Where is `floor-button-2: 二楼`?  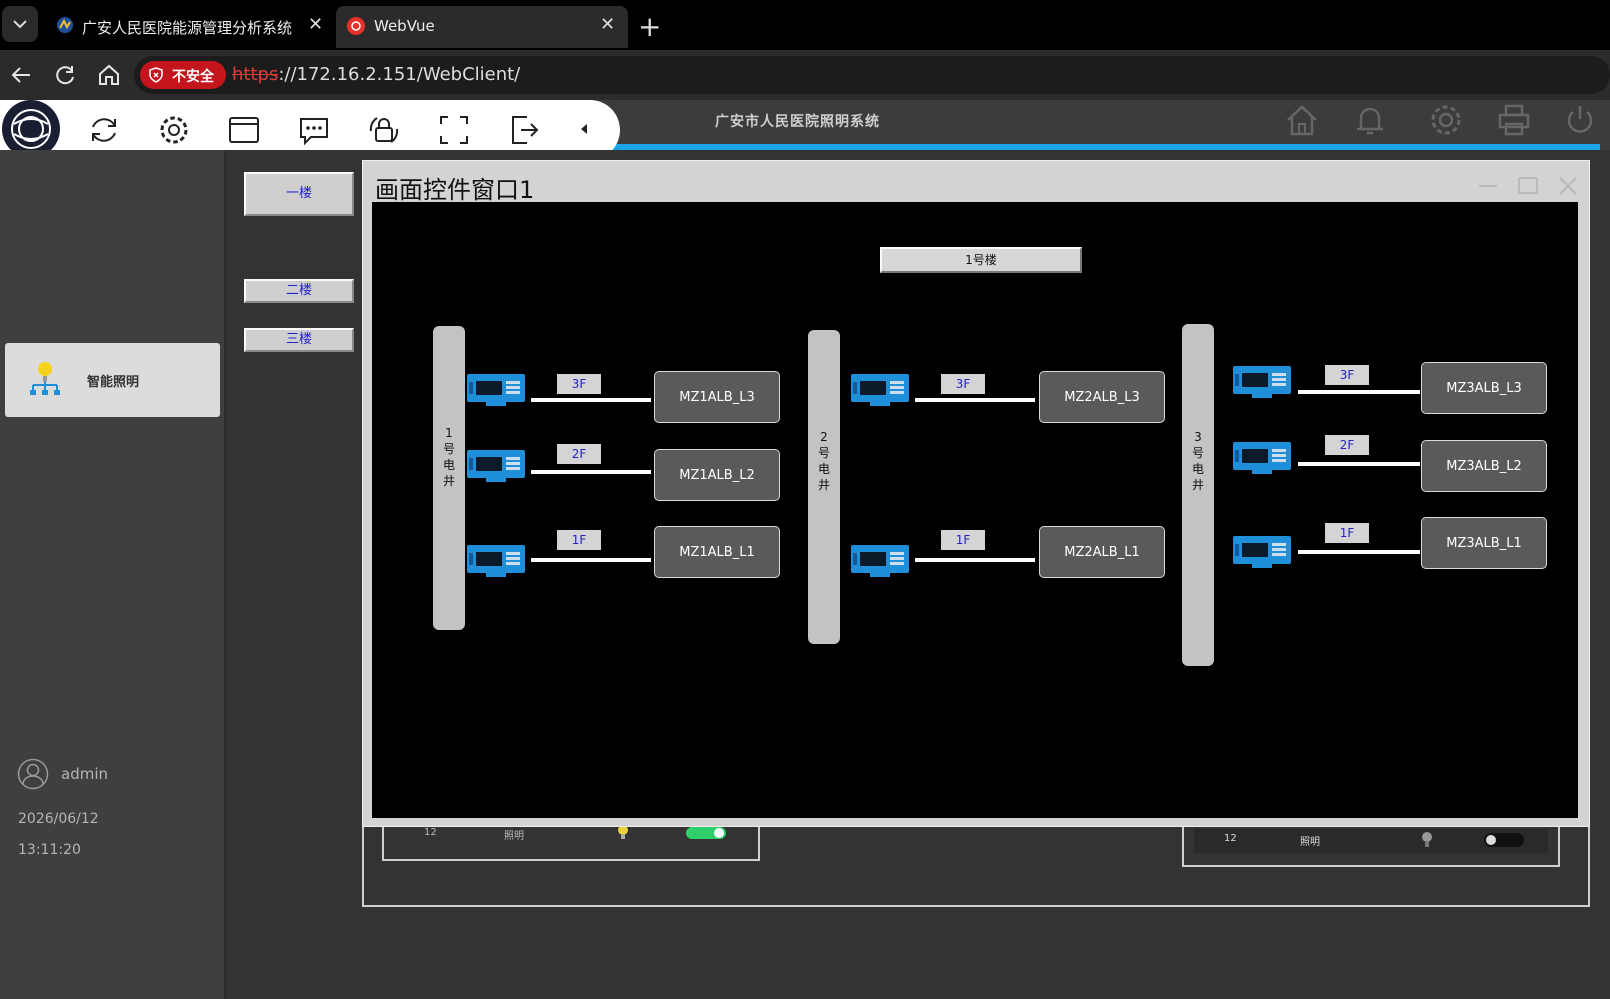 floor-button-2: 二楼 is located at coordinates (299, 291).